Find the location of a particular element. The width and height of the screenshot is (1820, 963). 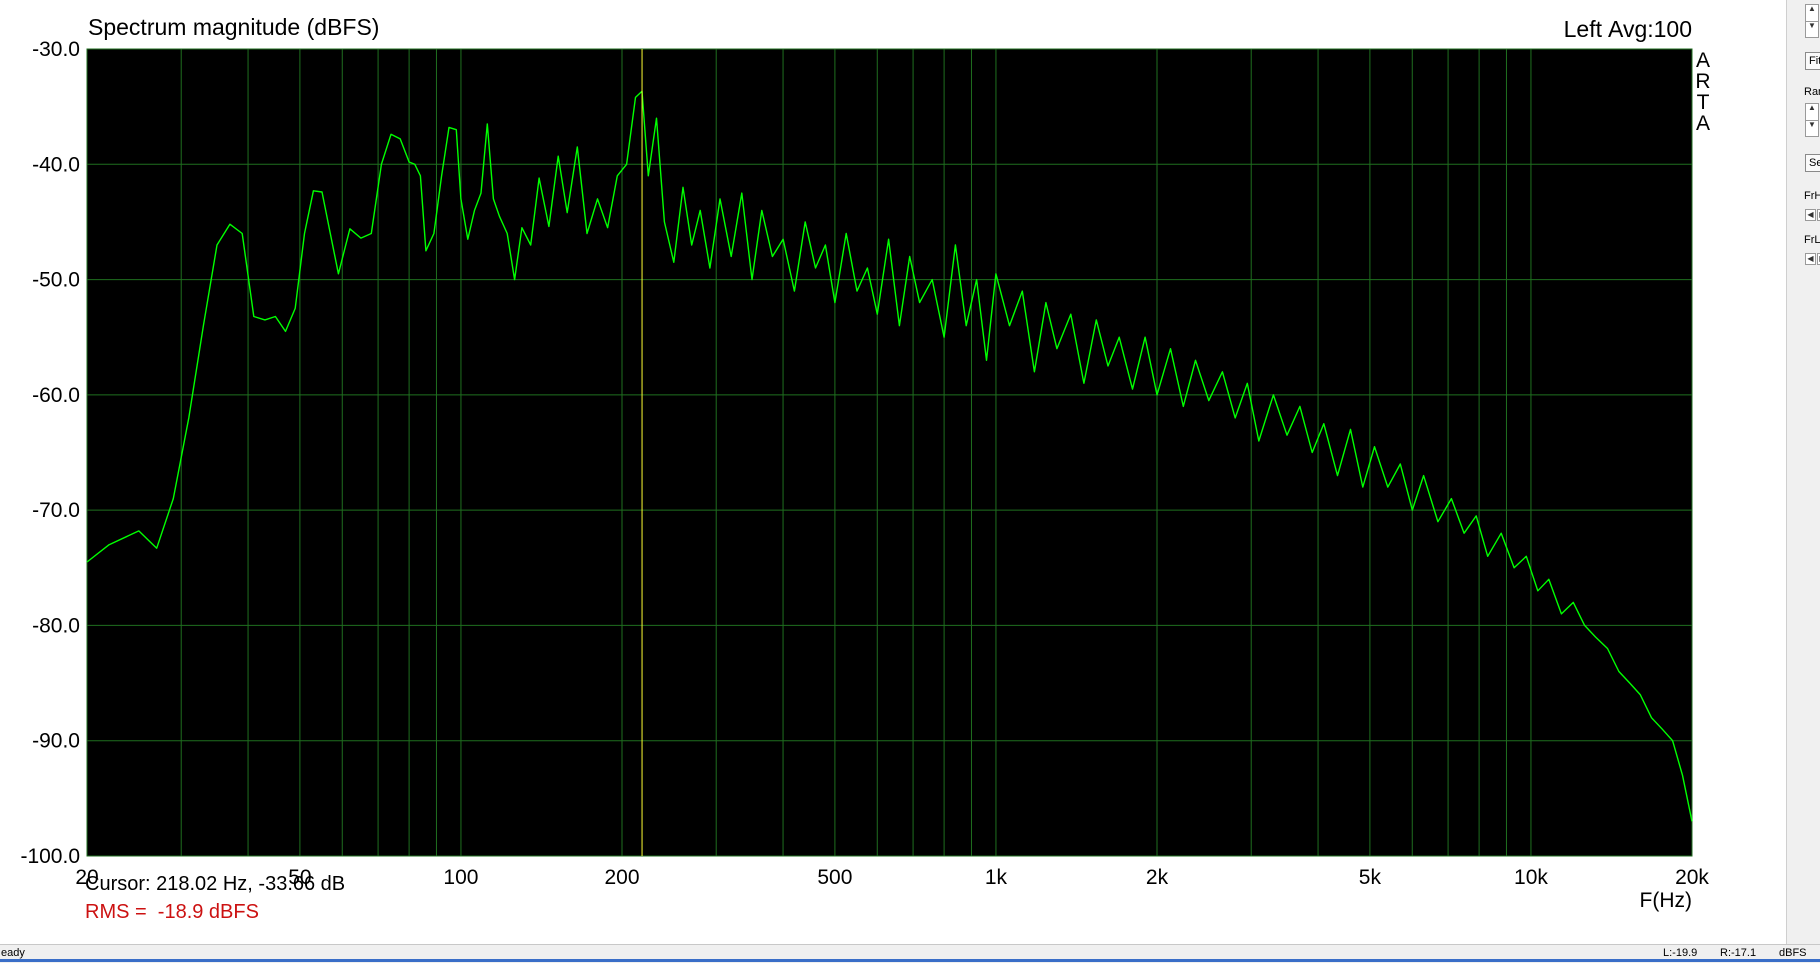

y-tick-label: -70.0 is located at coordinates (56, 510).